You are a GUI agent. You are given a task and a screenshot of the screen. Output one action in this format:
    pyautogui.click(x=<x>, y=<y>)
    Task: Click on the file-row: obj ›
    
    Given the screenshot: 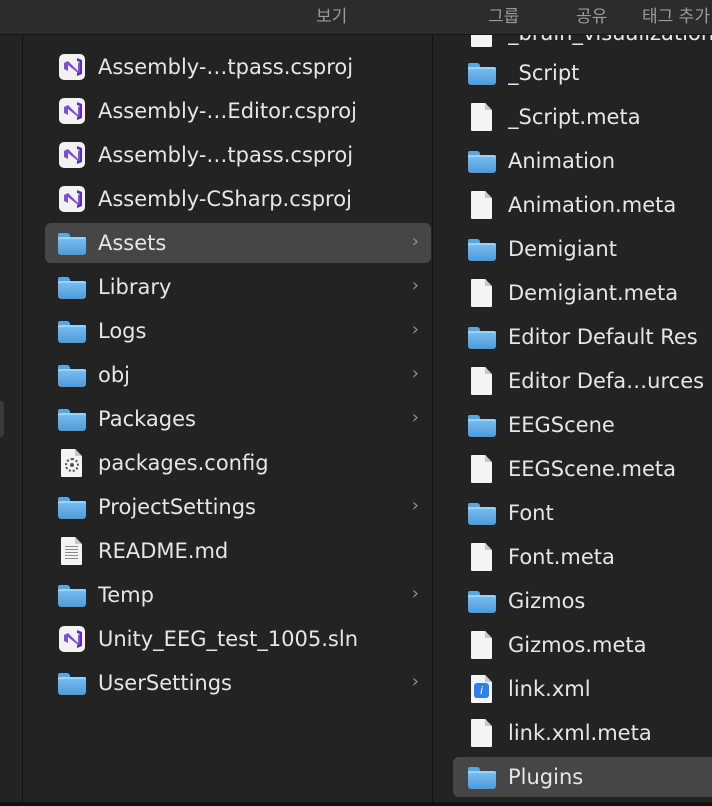 What is the action you would take?
    pyautogui.click(x=238, y=375)
    